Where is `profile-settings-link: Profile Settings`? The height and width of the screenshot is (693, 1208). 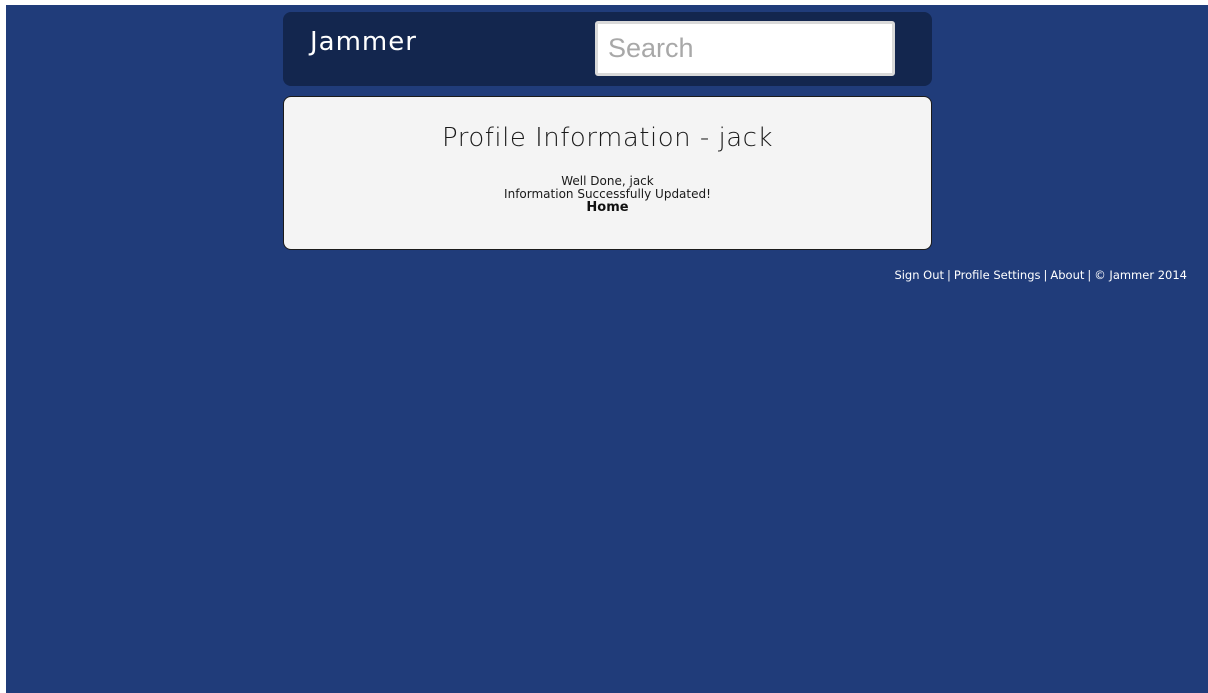
profile-settings-link: Profile Settings is located at coordinates (997, 275).